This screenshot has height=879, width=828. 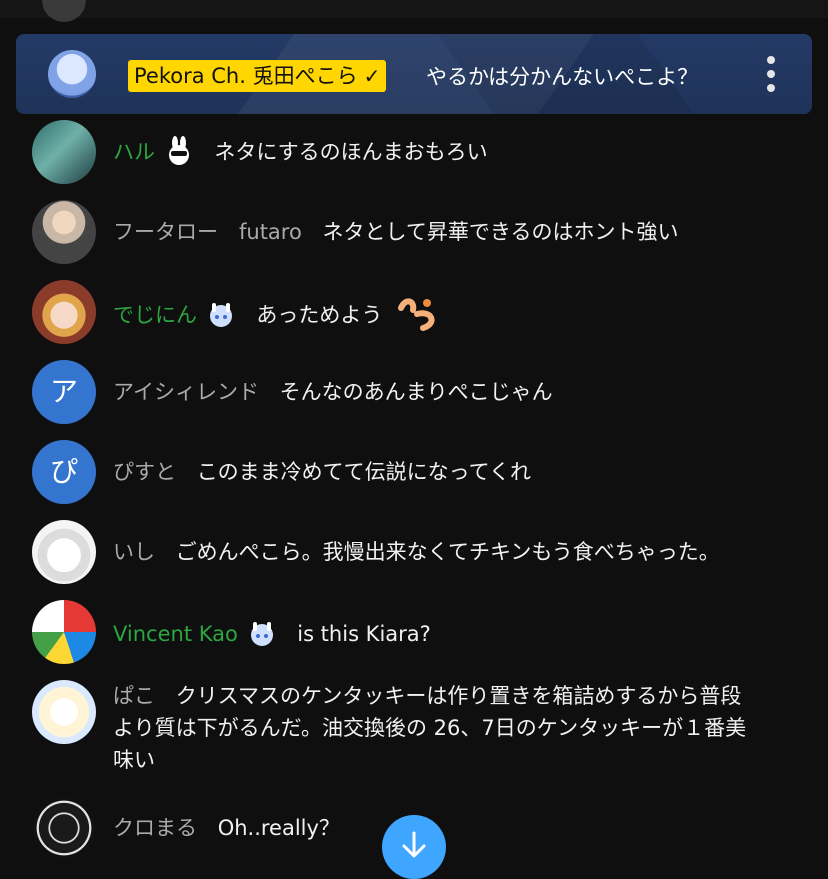 I want to click on message-text: クリスマスのケンタッキーは作り置きを箱詰めするから普段, so click(x=458, y=696).